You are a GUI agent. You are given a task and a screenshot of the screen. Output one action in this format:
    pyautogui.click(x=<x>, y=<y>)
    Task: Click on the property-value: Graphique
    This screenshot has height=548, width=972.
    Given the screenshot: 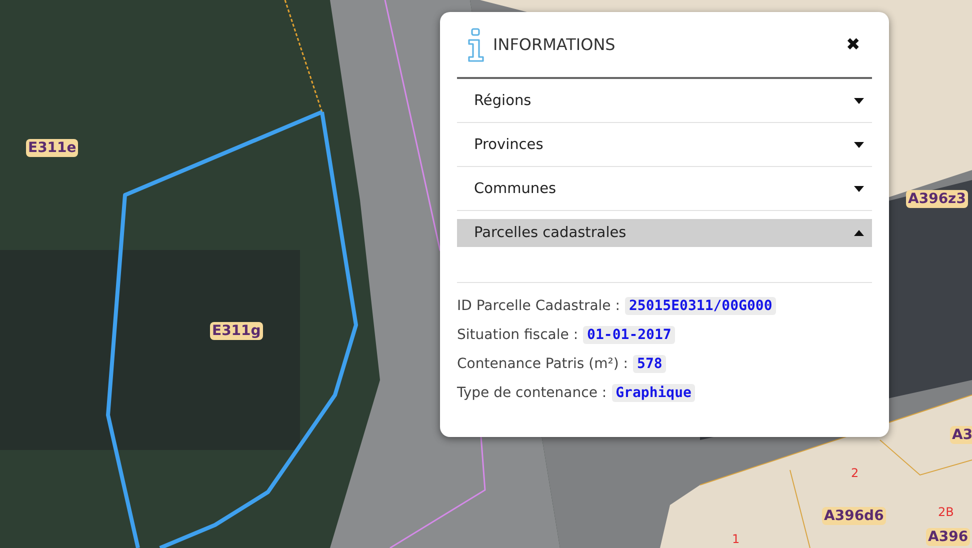 What is the action you would take?
    pyautogui.click(x=654, y=393)
    